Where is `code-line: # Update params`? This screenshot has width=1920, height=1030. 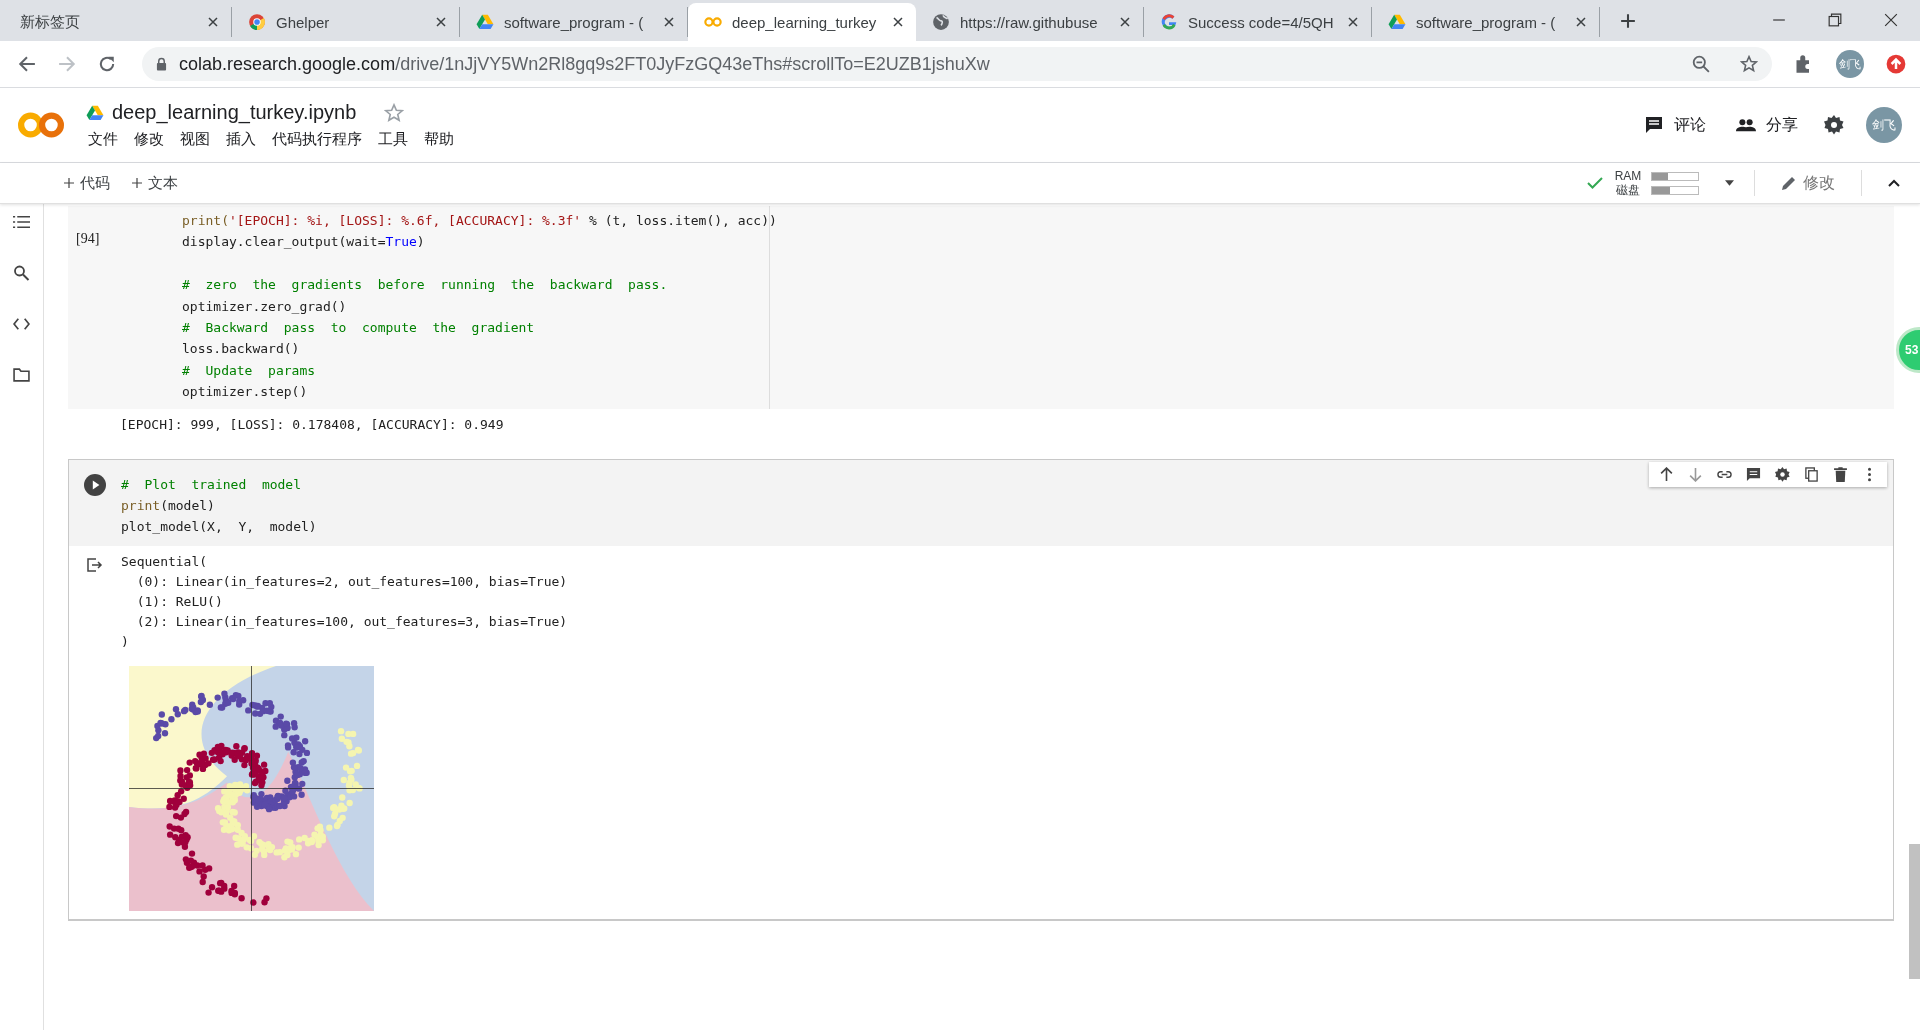 code-line: # Update params is located at coordinates (249, 370).